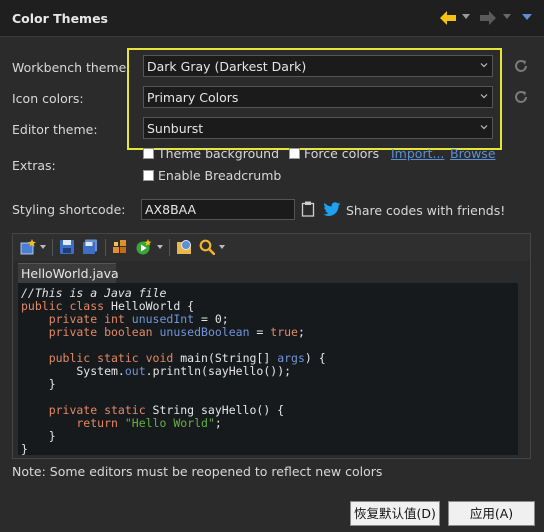 The height and width of the screenshot is (532, 544). I want to click on code-text: HelloWorld {, so click(149, 306).